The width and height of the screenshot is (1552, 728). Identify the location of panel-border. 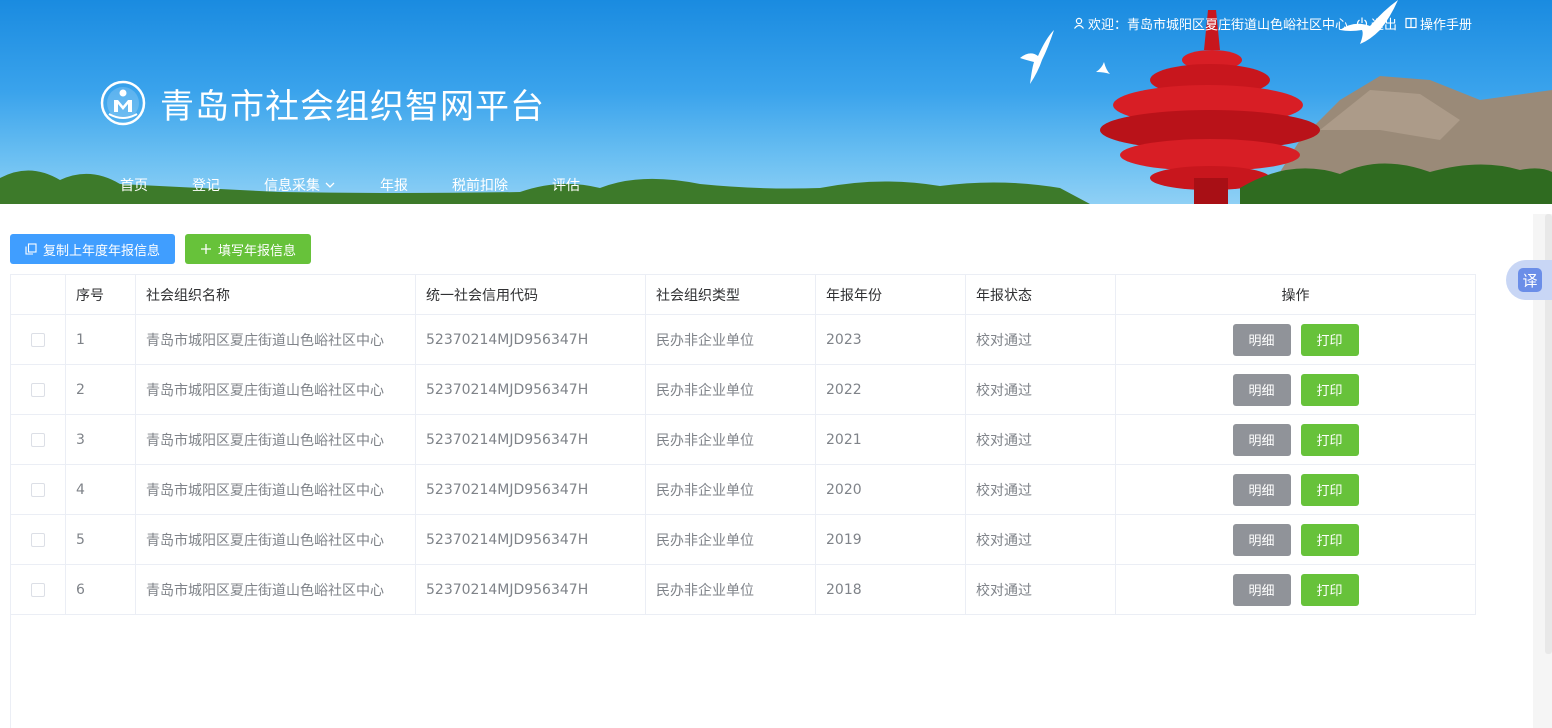
(10, 671).